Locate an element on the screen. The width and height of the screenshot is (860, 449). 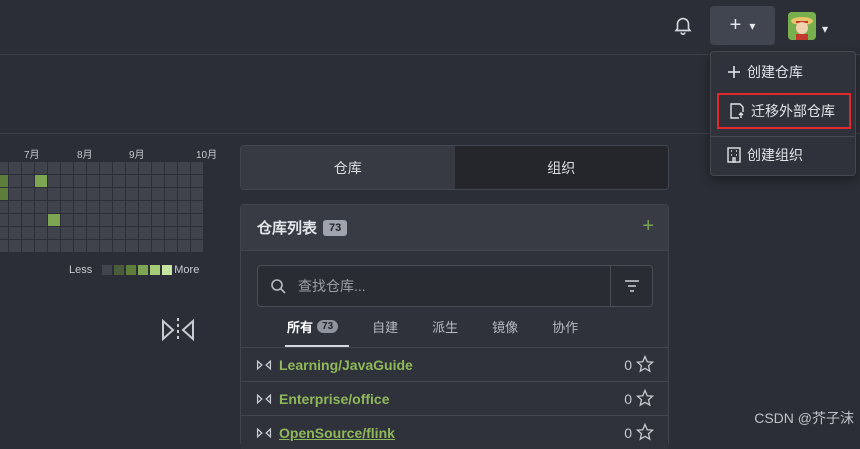
filter-button is located at coordinates (631, 286).